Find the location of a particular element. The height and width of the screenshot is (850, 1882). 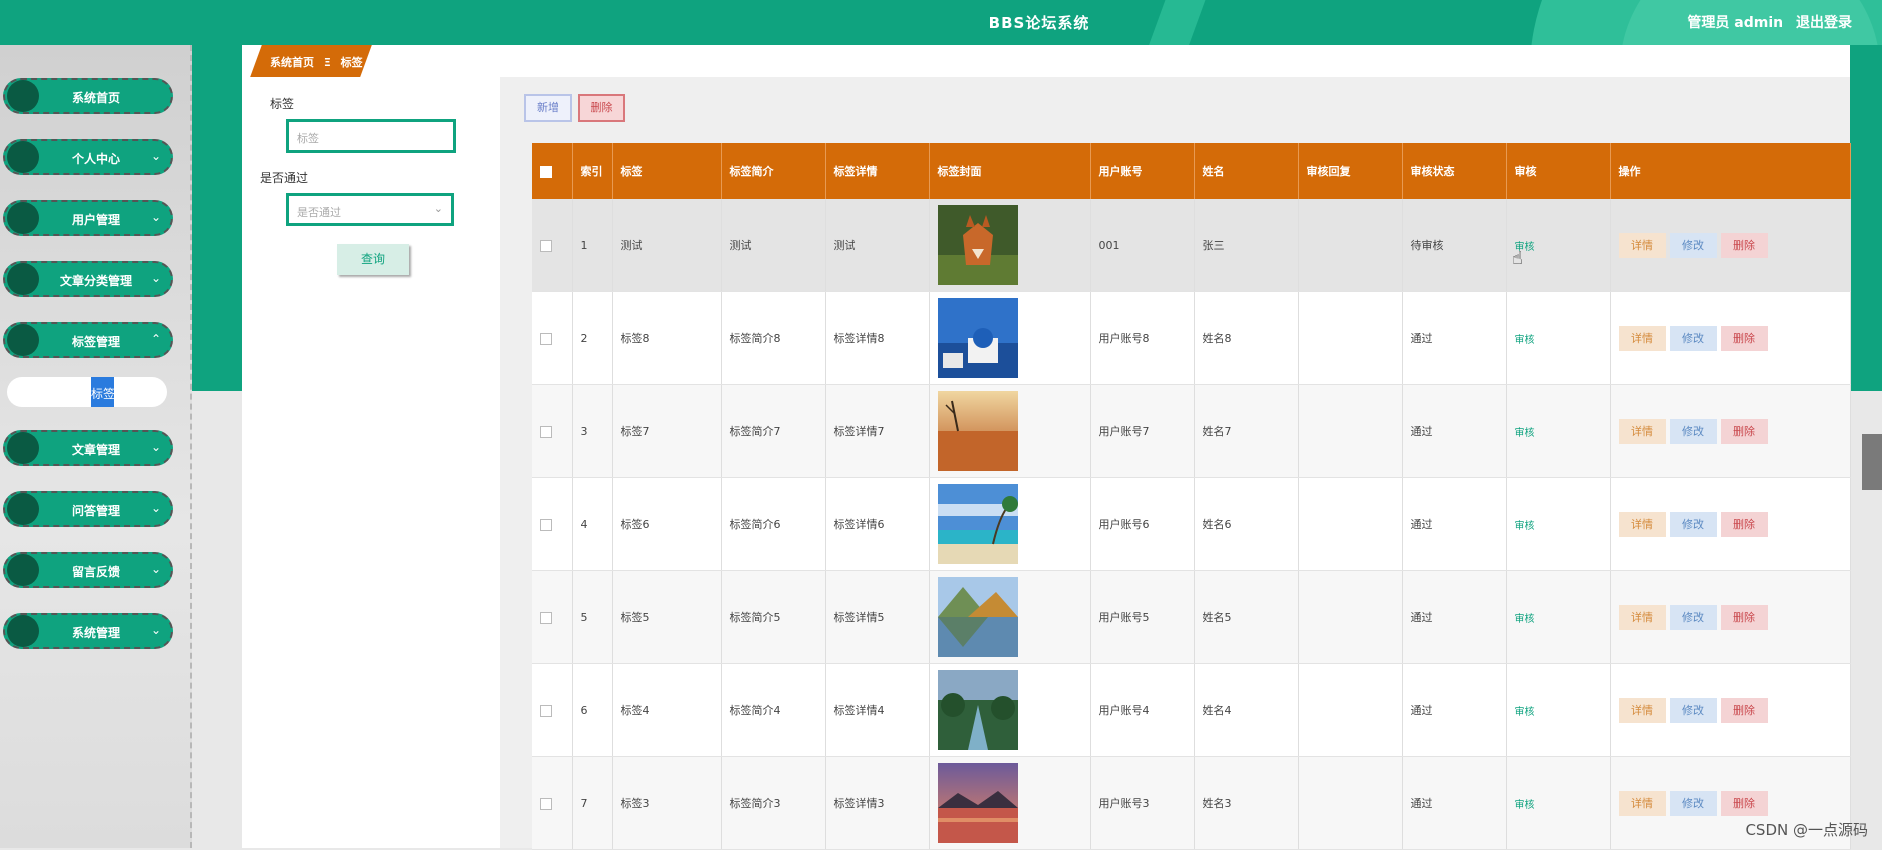

sidebar-item-articles: 文章管理 ⌄ is located at coordinates (88, 448).